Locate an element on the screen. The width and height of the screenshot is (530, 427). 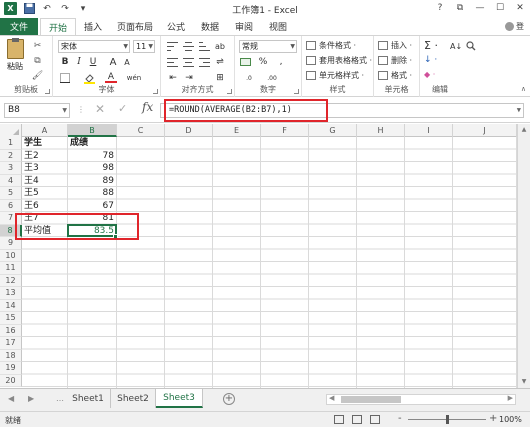
page-layout-view-icon is located at coordinates (357, 419).